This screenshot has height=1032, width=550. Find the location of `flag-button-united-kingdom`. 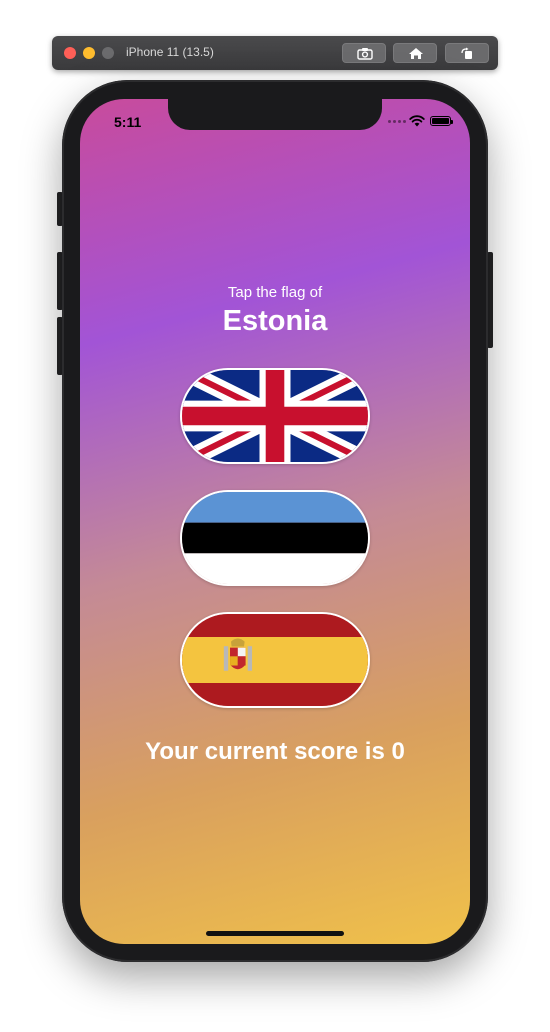

flag-button-united-kingdom is located at coordinates (275, 416).